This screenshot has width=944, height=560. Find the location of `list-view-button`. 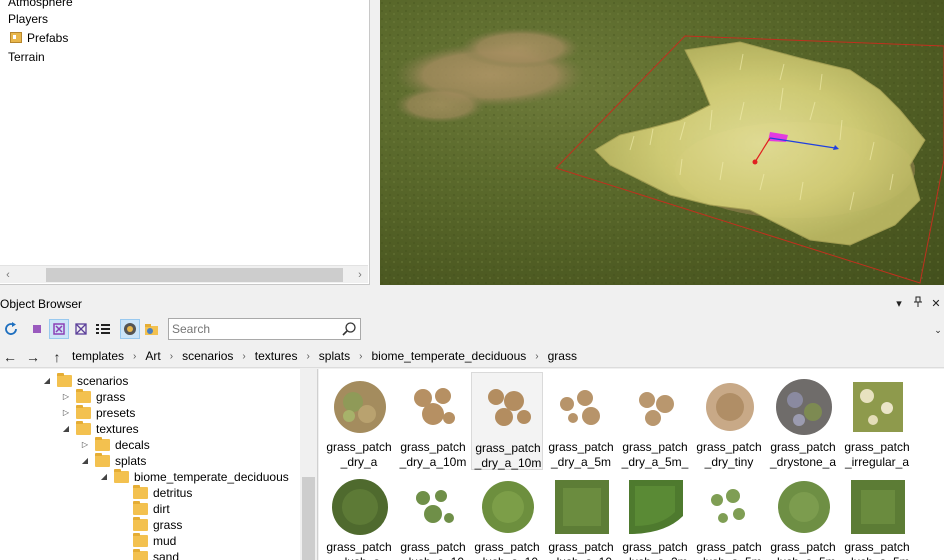

list-view-button is located at coordinates (103, 329).